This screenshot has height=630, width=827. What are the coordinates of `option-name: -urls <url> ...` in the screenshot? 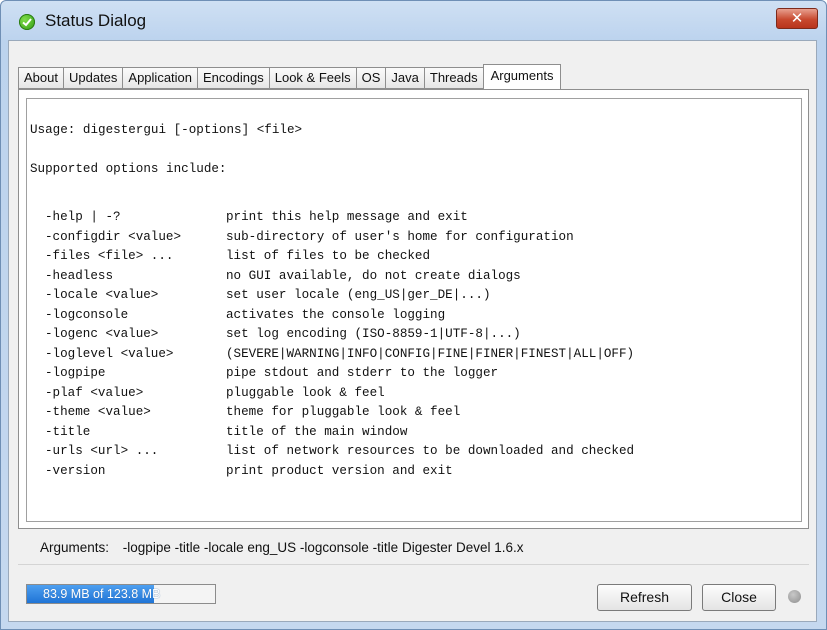 It's located at (102, 451).